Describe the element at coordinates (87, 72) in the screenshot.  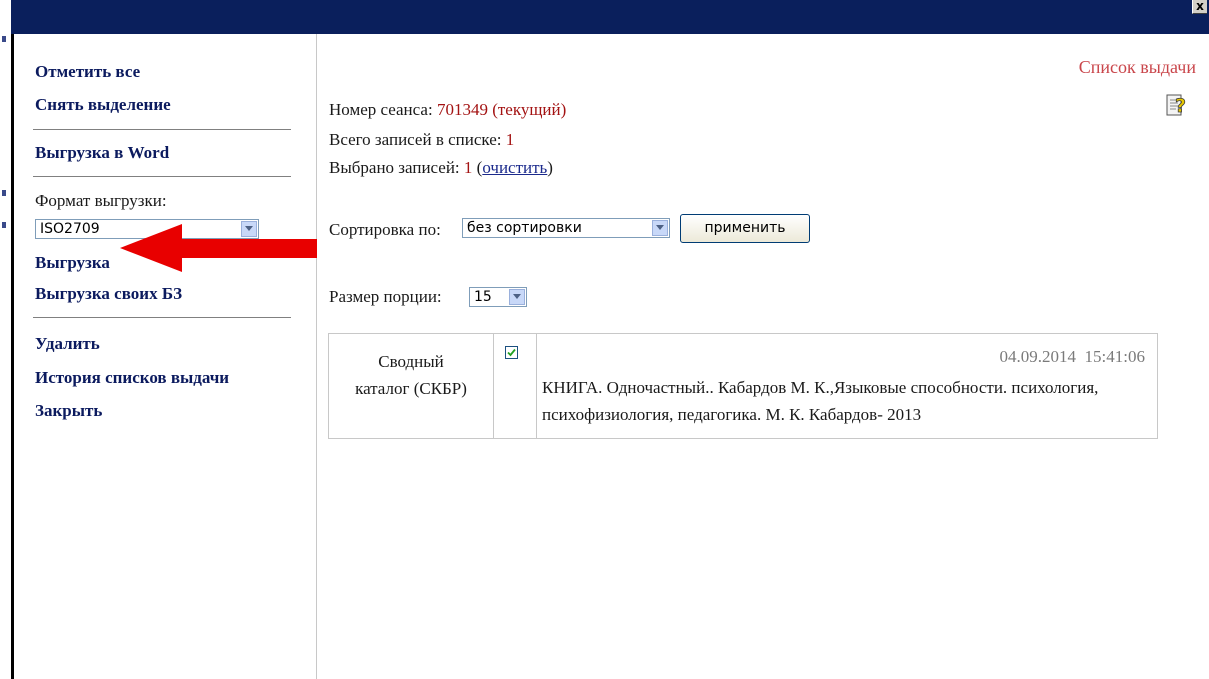
I see `select-all-link: Отметить все` at that location.